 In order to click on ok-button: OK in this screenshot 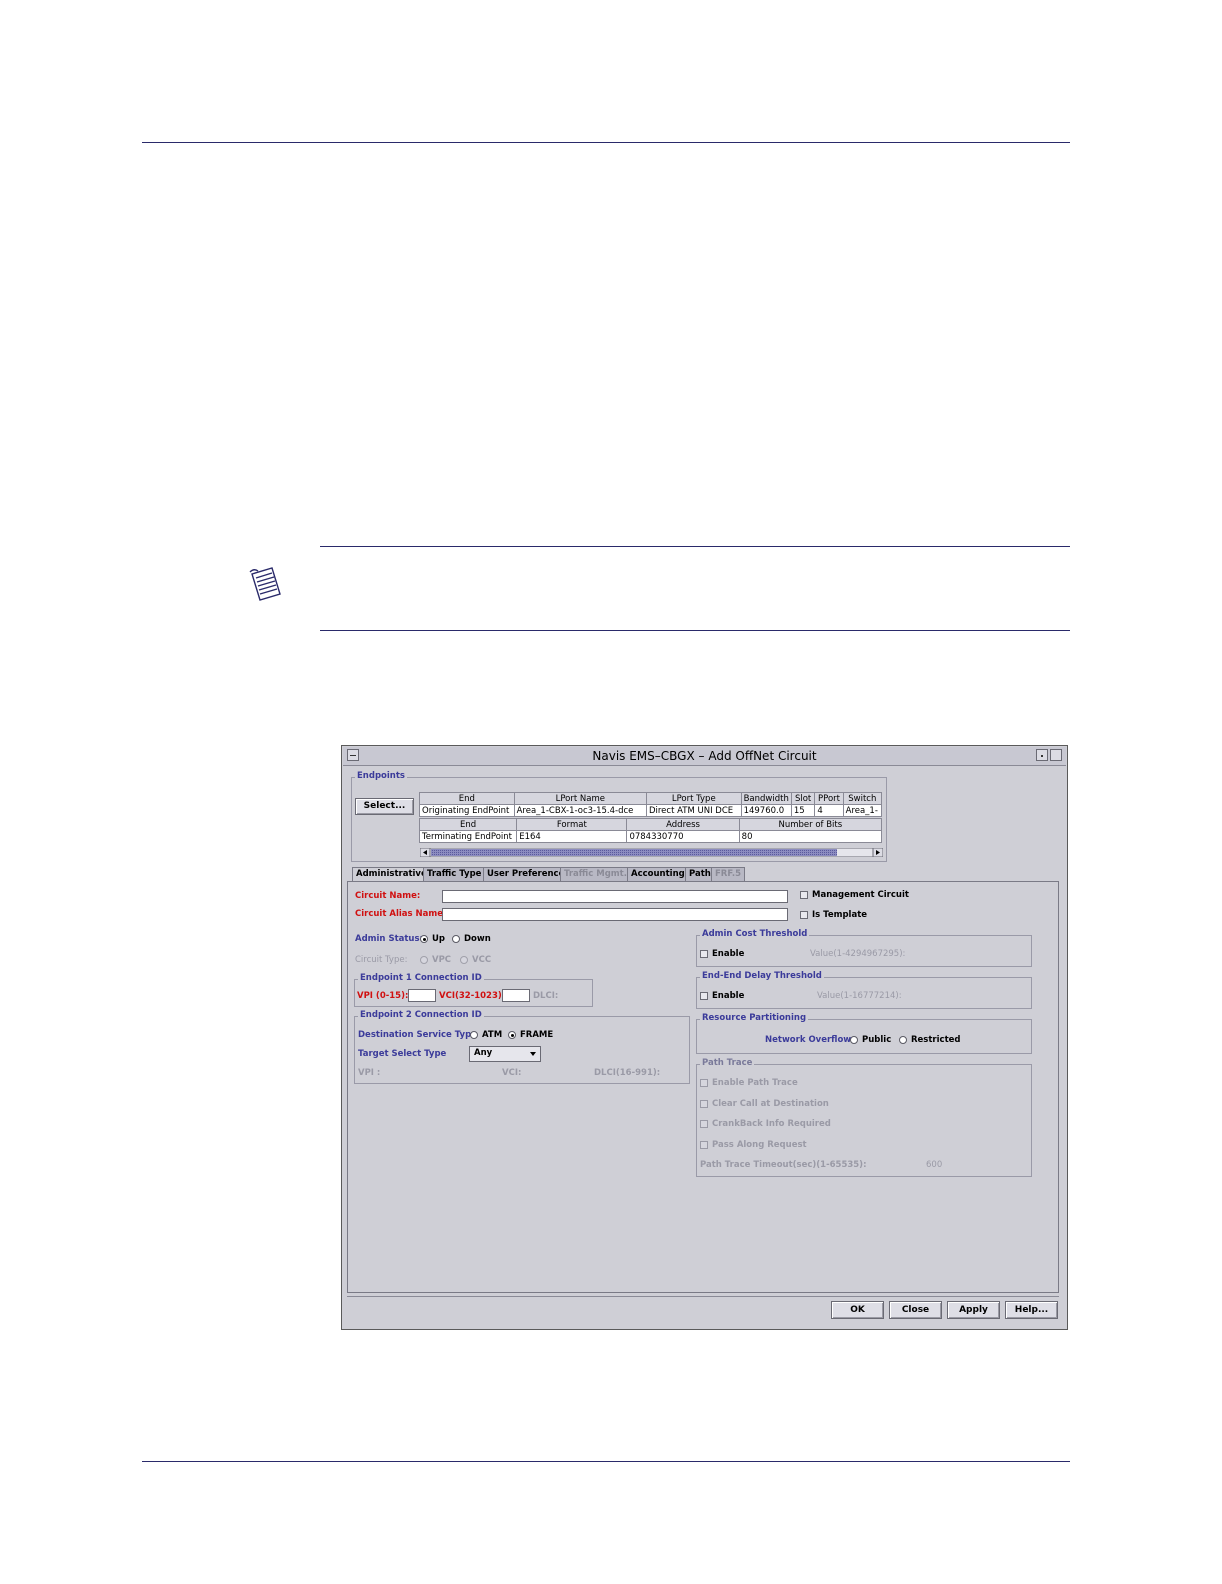, I will do `click(857, 1310)`.